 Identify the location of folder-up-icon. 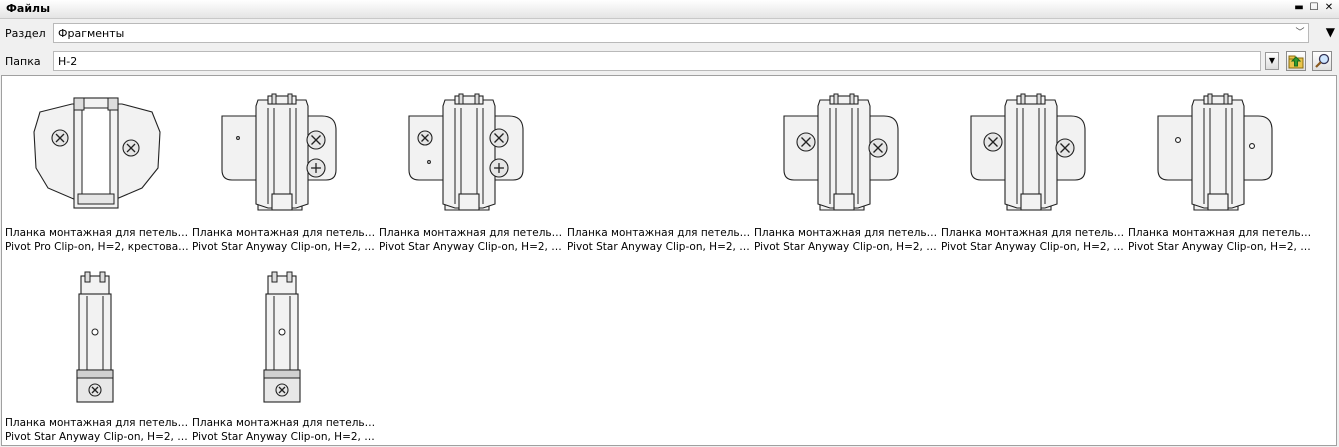
(1296, 62).